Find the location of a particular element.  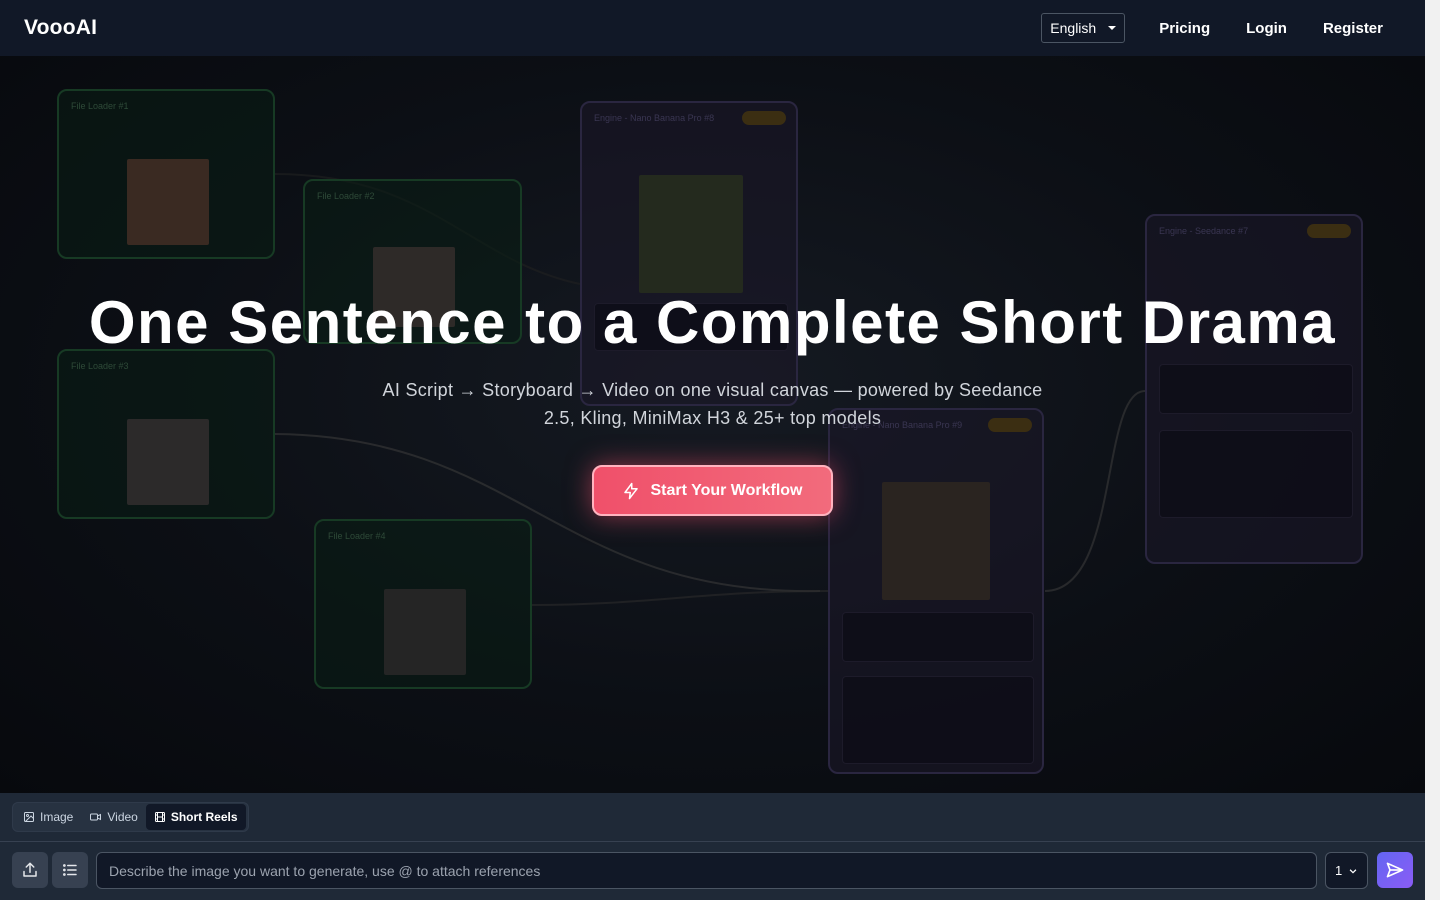

engine-node-2: Engine - Nano Banana Pro #9 is located at coordinates (936, 591).